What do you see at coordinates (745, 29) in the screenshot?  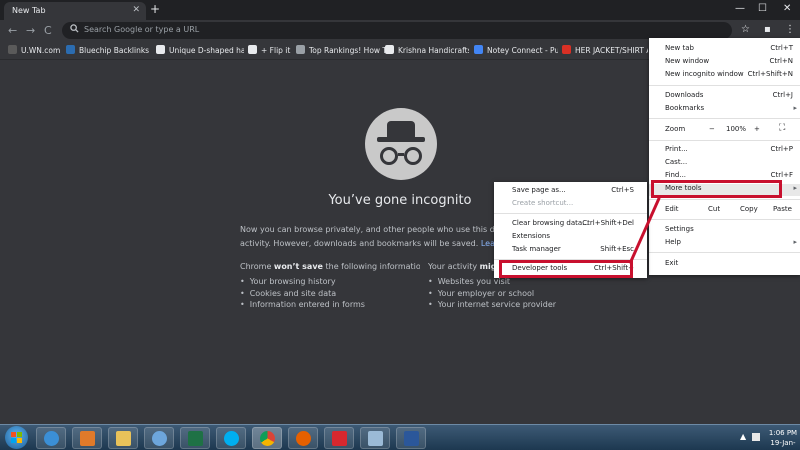 I see `bookmark-star-icon: ☆` at bounding box center [745, 29].